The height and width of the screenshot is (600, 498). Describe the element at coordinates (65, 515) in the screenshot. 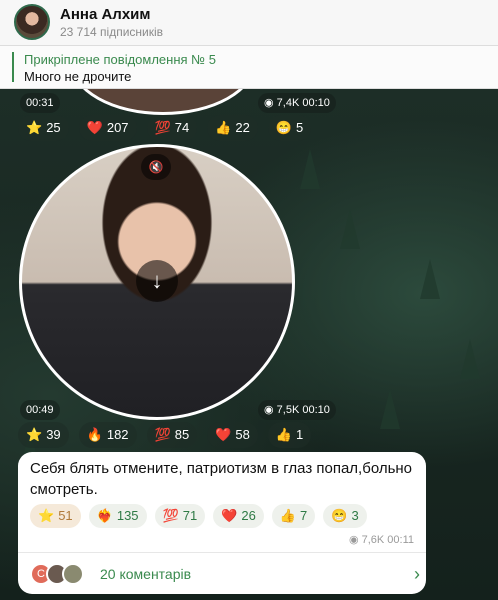

I see `reaction-count: 51` at that location.